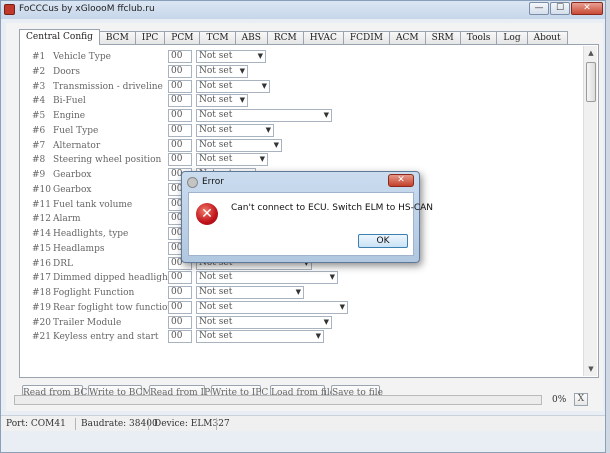  I want to click on param-number: #6, so click(39, 130).